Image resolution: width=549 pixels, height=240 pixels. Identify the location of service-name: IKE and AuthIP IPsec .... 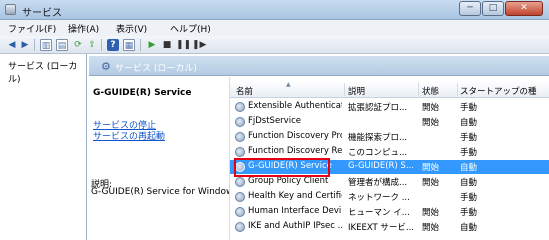
(295, 226).